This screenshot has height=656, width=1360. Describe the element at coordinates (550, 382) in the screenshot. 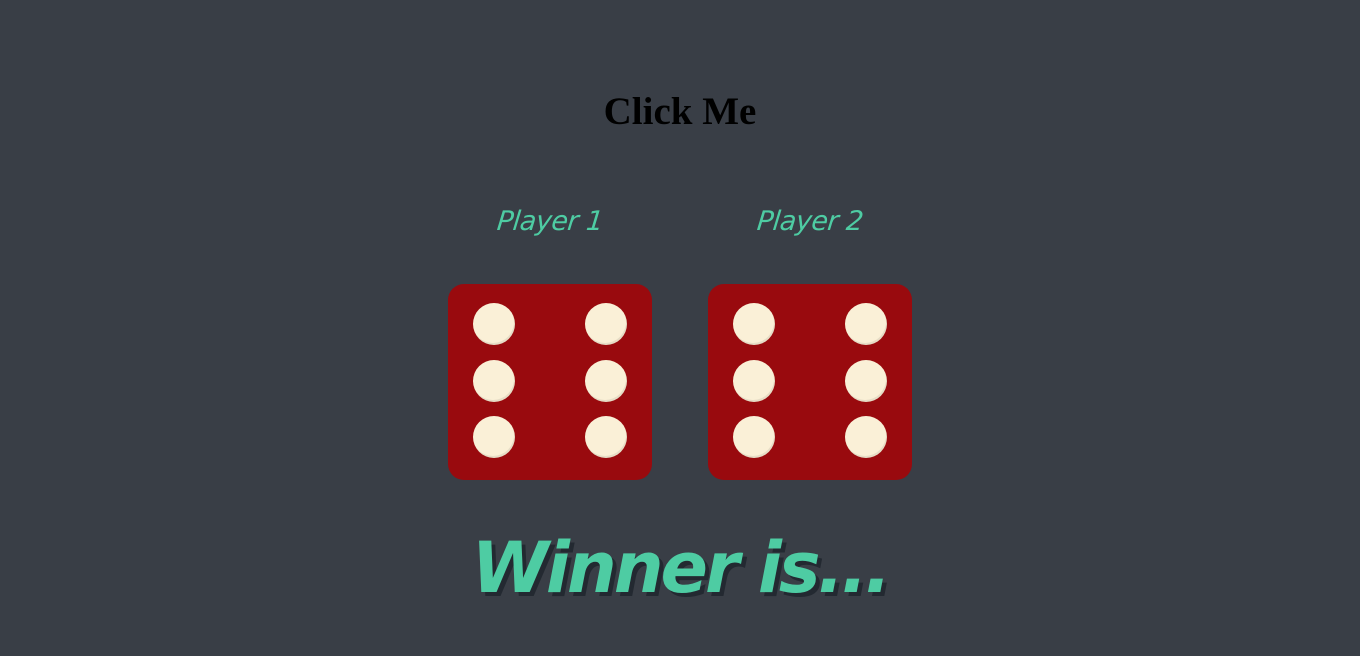

I see `player-1-dice-icon` at that location.